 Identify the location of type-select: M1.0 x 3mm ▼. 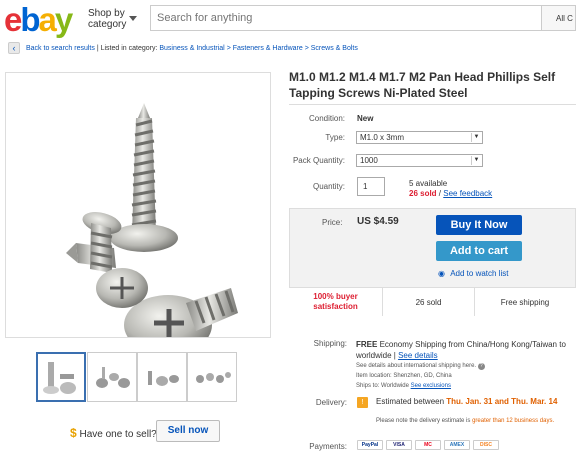
(419, 137).